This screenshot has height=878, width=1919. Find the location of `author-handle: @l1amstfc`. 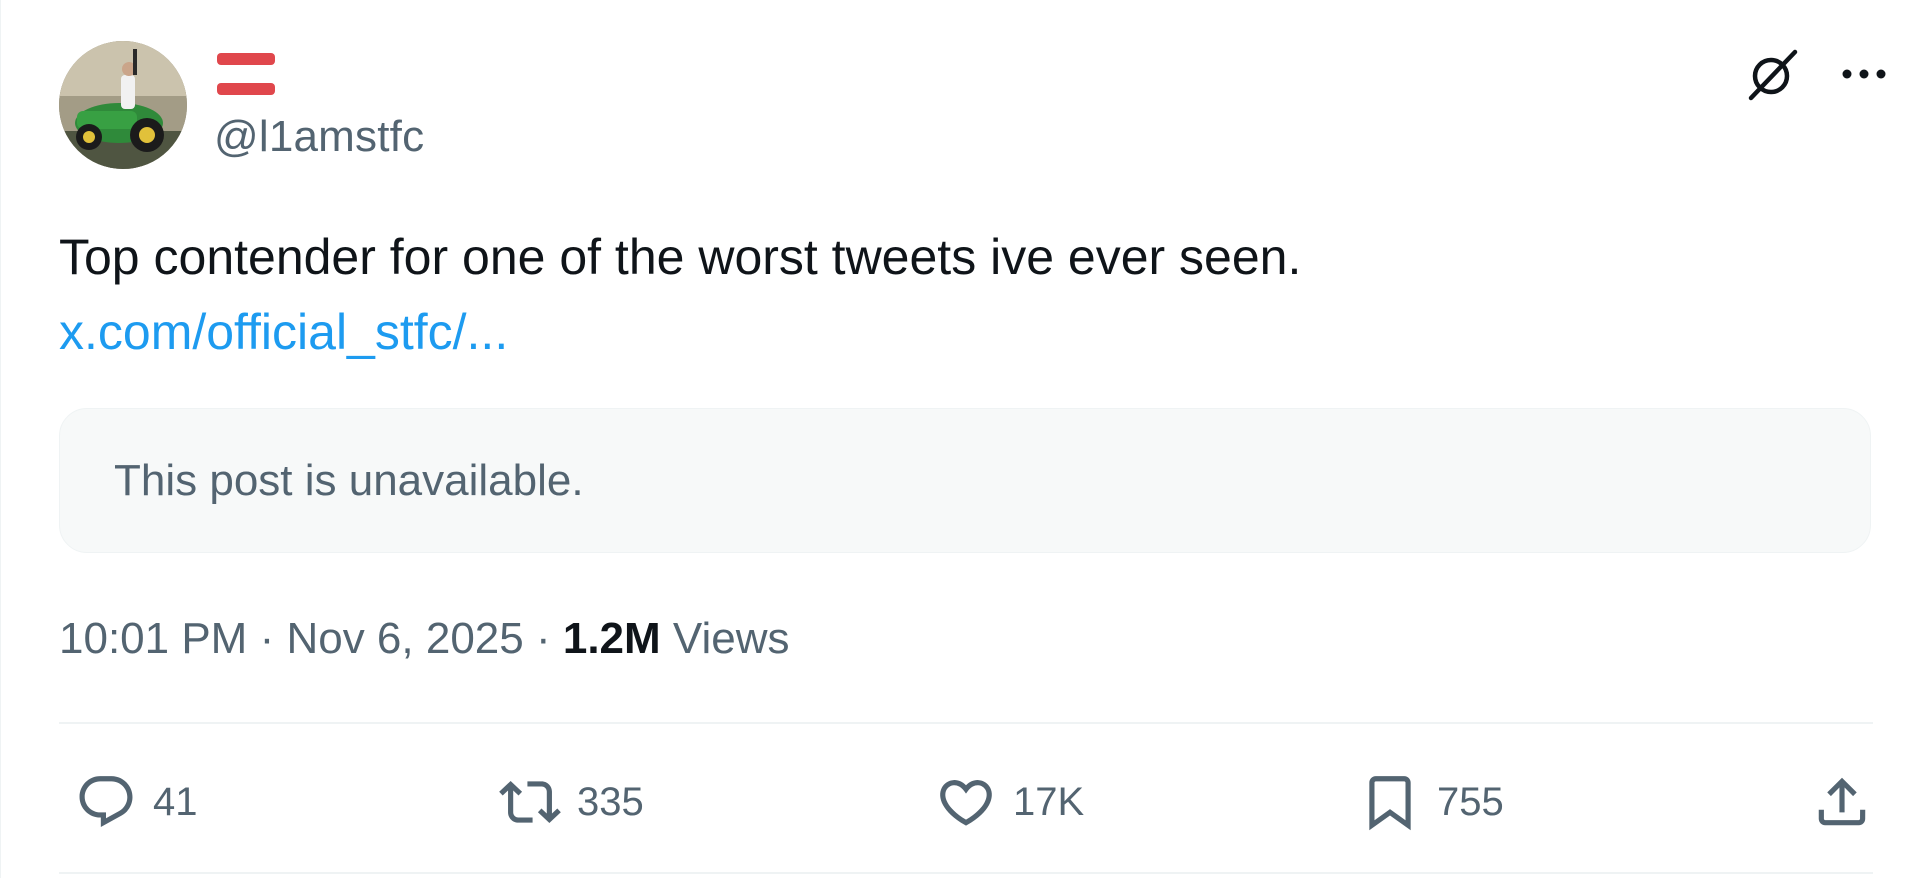

author-handle: @l1amstfc is located at coordinates (319, 137).